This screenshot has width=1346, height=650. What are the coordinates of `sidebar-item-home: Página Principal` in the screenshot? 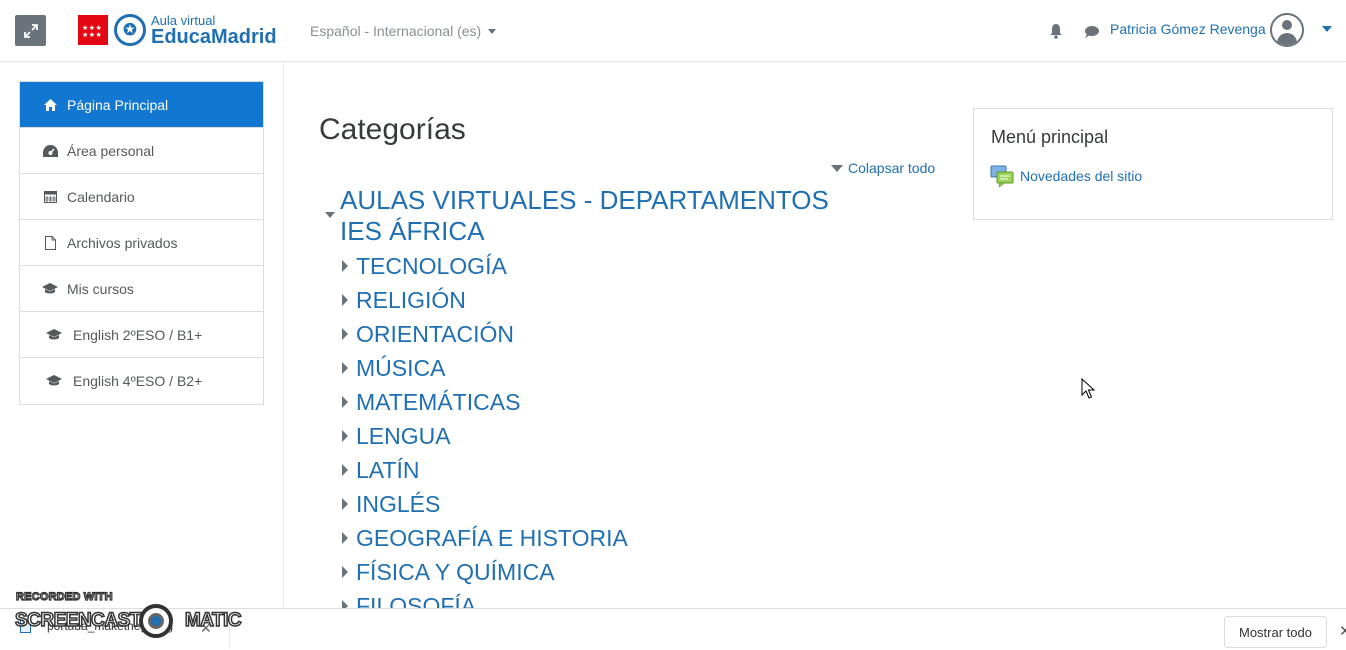 It's located at (141, 105).